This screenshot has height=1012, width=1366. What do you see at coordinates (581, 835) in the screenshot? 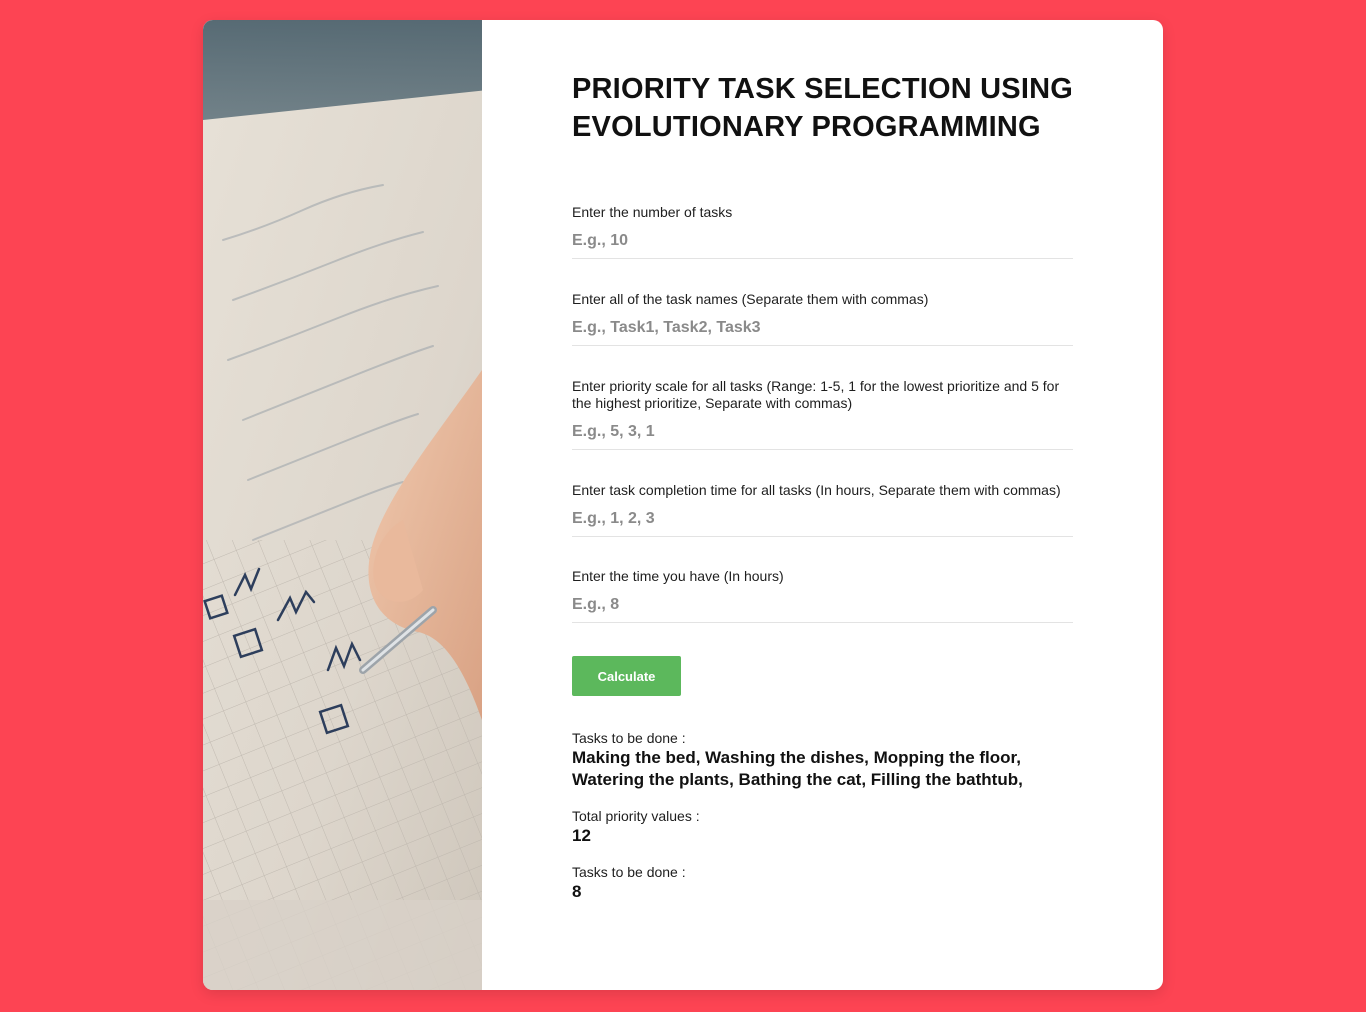
I see `result-priority-total-value: 12` at bounding box center [581, 835].